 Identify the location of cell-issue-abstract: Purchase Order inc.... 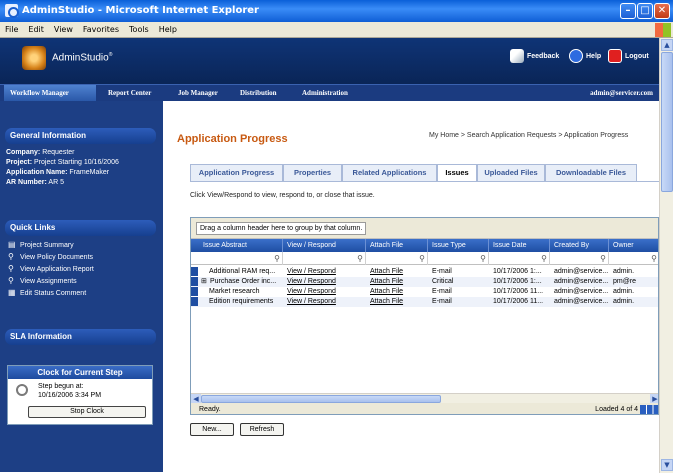
(243, 281).